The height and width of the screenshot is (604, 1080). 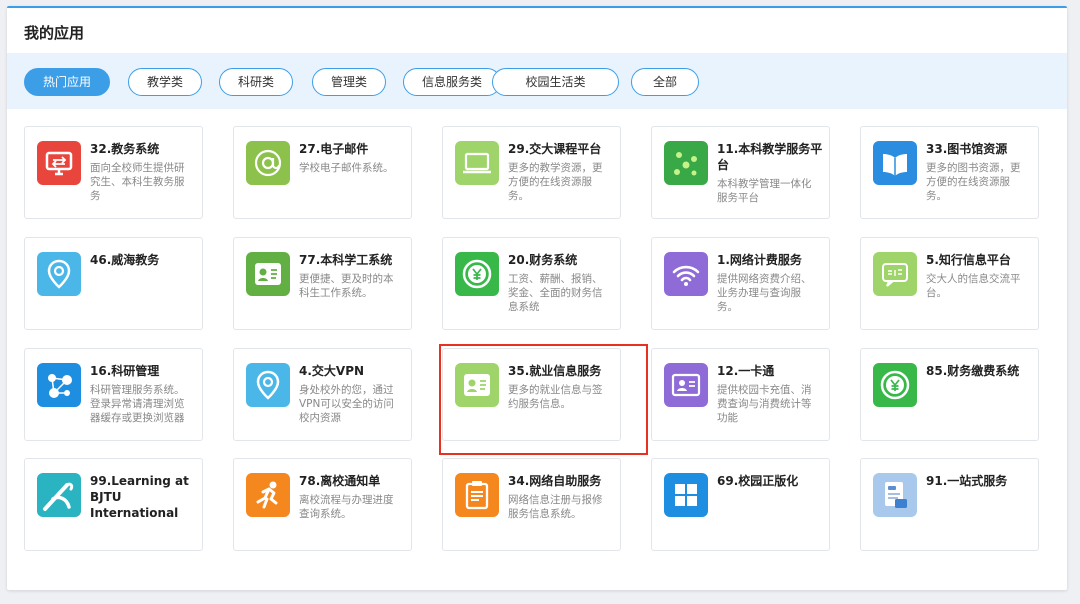 What do you see at coordinates (59, 385) in the screenshot?
I see `molecule-icon` at bounding box center [59, 385].